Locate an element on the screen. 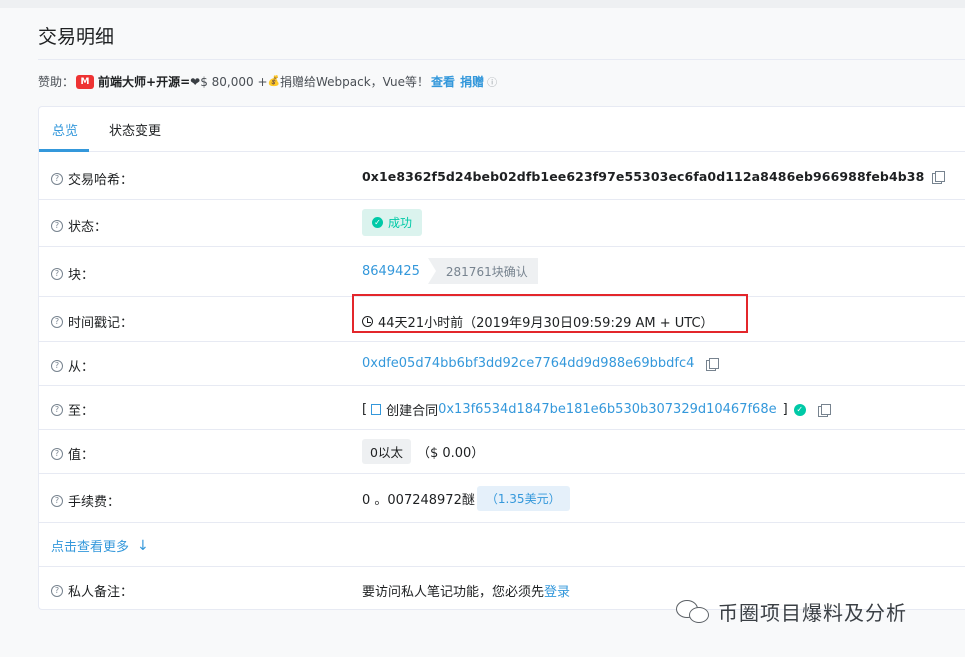 Image resolution: width=965 pixels, height=657 pixels. to-prefix: 创建合同 is located at coordinates (412, 411).